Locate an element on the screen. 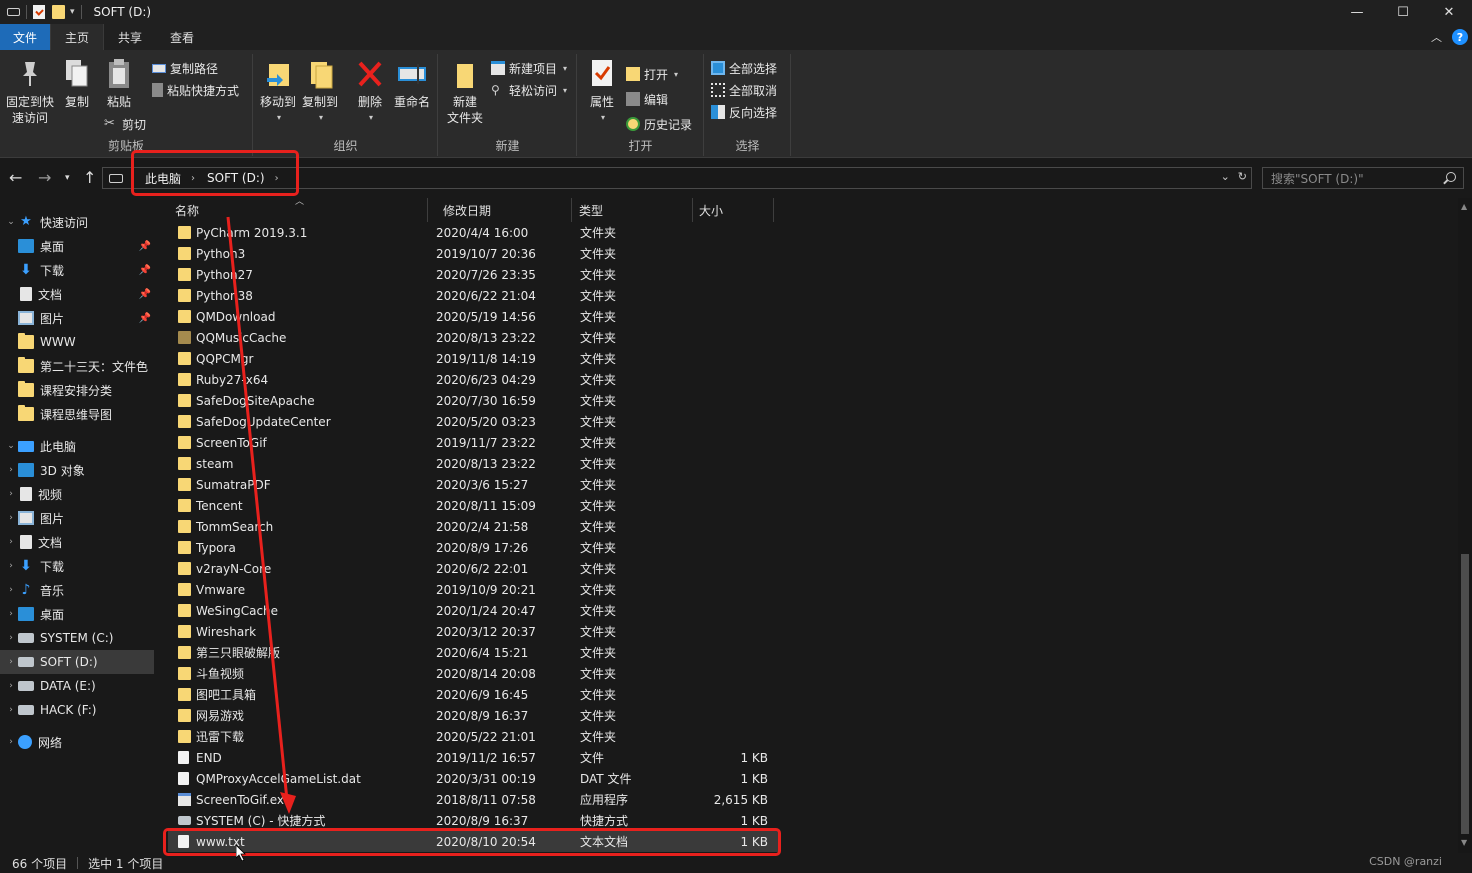 This screenshot has width=1472, height=873. nav-quick-item: 桌面 📌 is located at coordinates (78, 246).